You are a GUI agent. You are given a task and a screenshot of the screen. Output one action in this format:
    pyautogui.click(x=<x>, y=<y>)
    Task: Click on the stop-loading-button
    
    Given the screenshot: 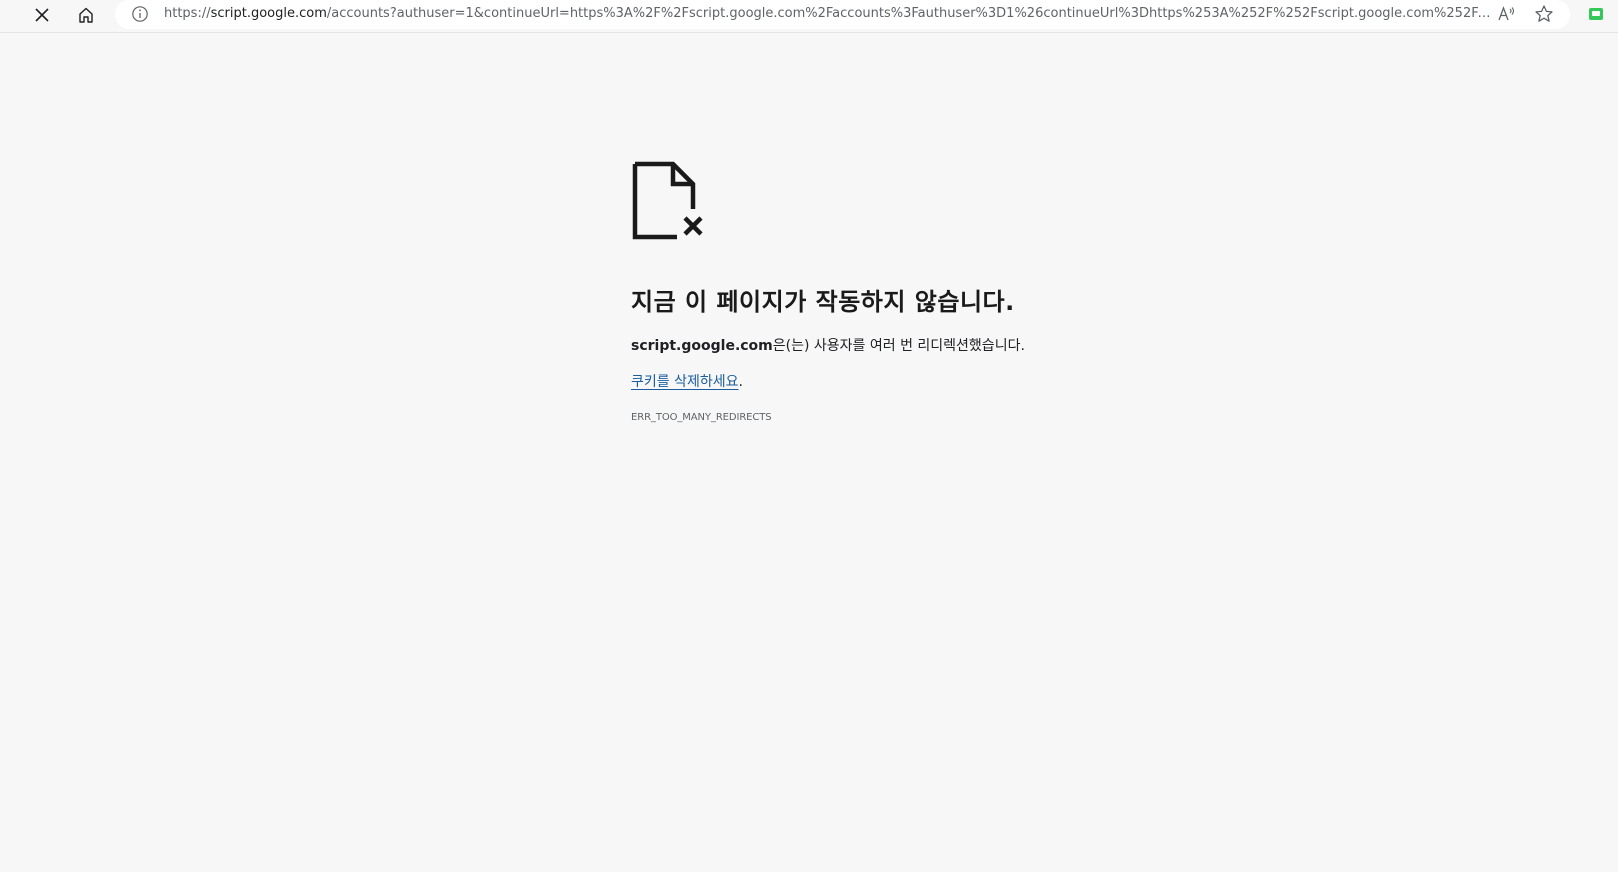 What is the action you would take?
    pyautogui.click(x=42, y=15)
    